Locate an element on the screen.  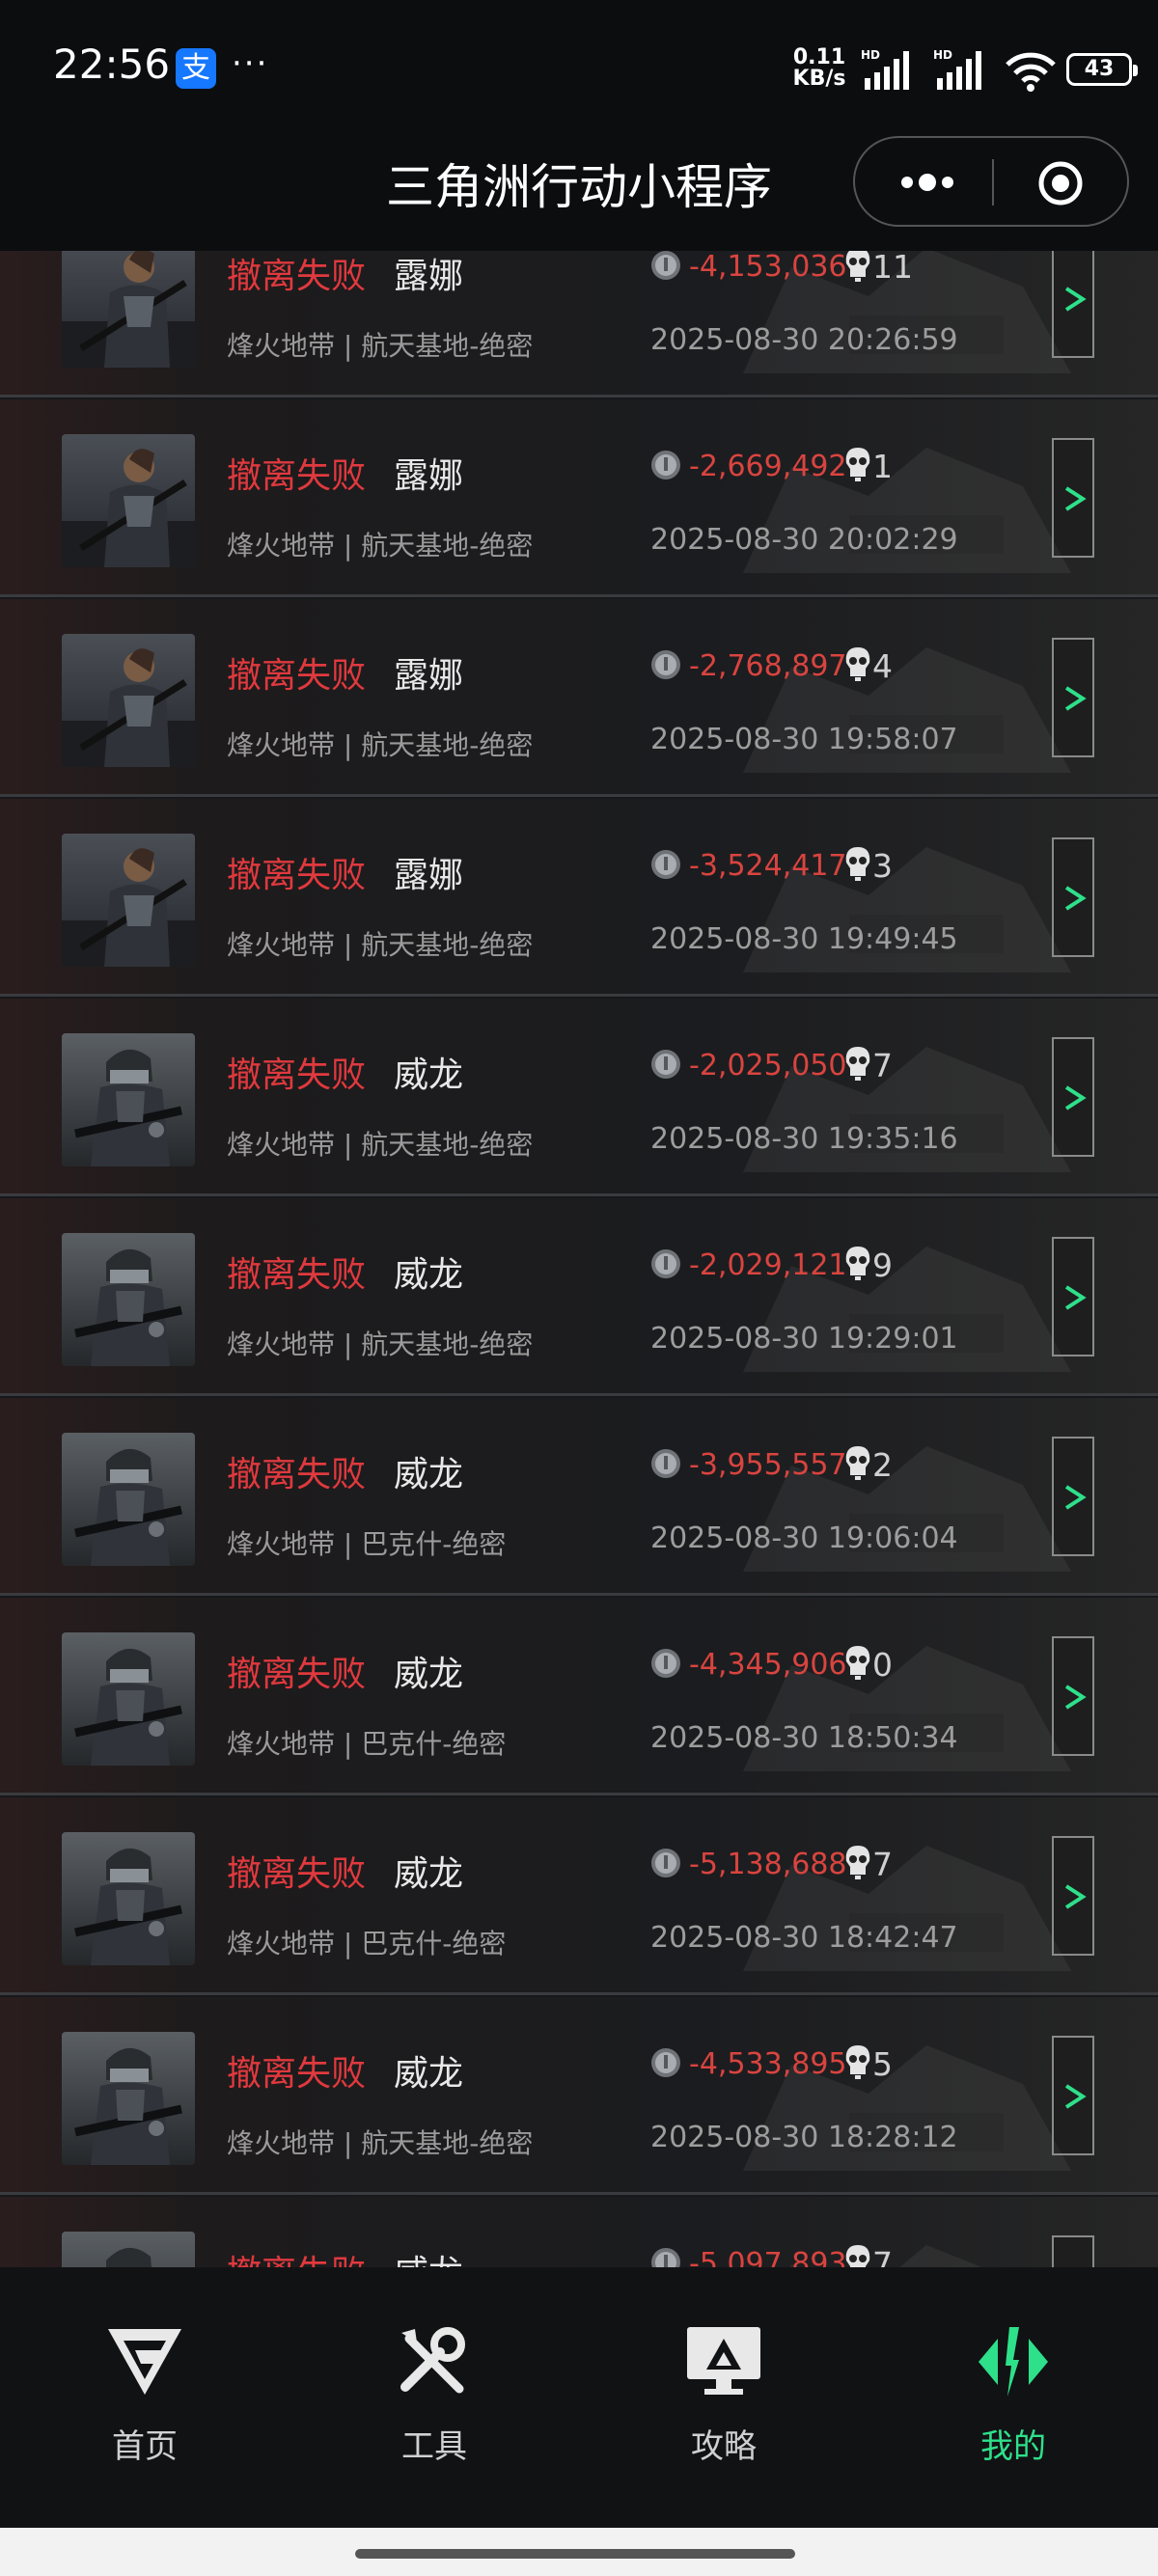
guide-monitor-icon is located at coordinates (723, 2361).